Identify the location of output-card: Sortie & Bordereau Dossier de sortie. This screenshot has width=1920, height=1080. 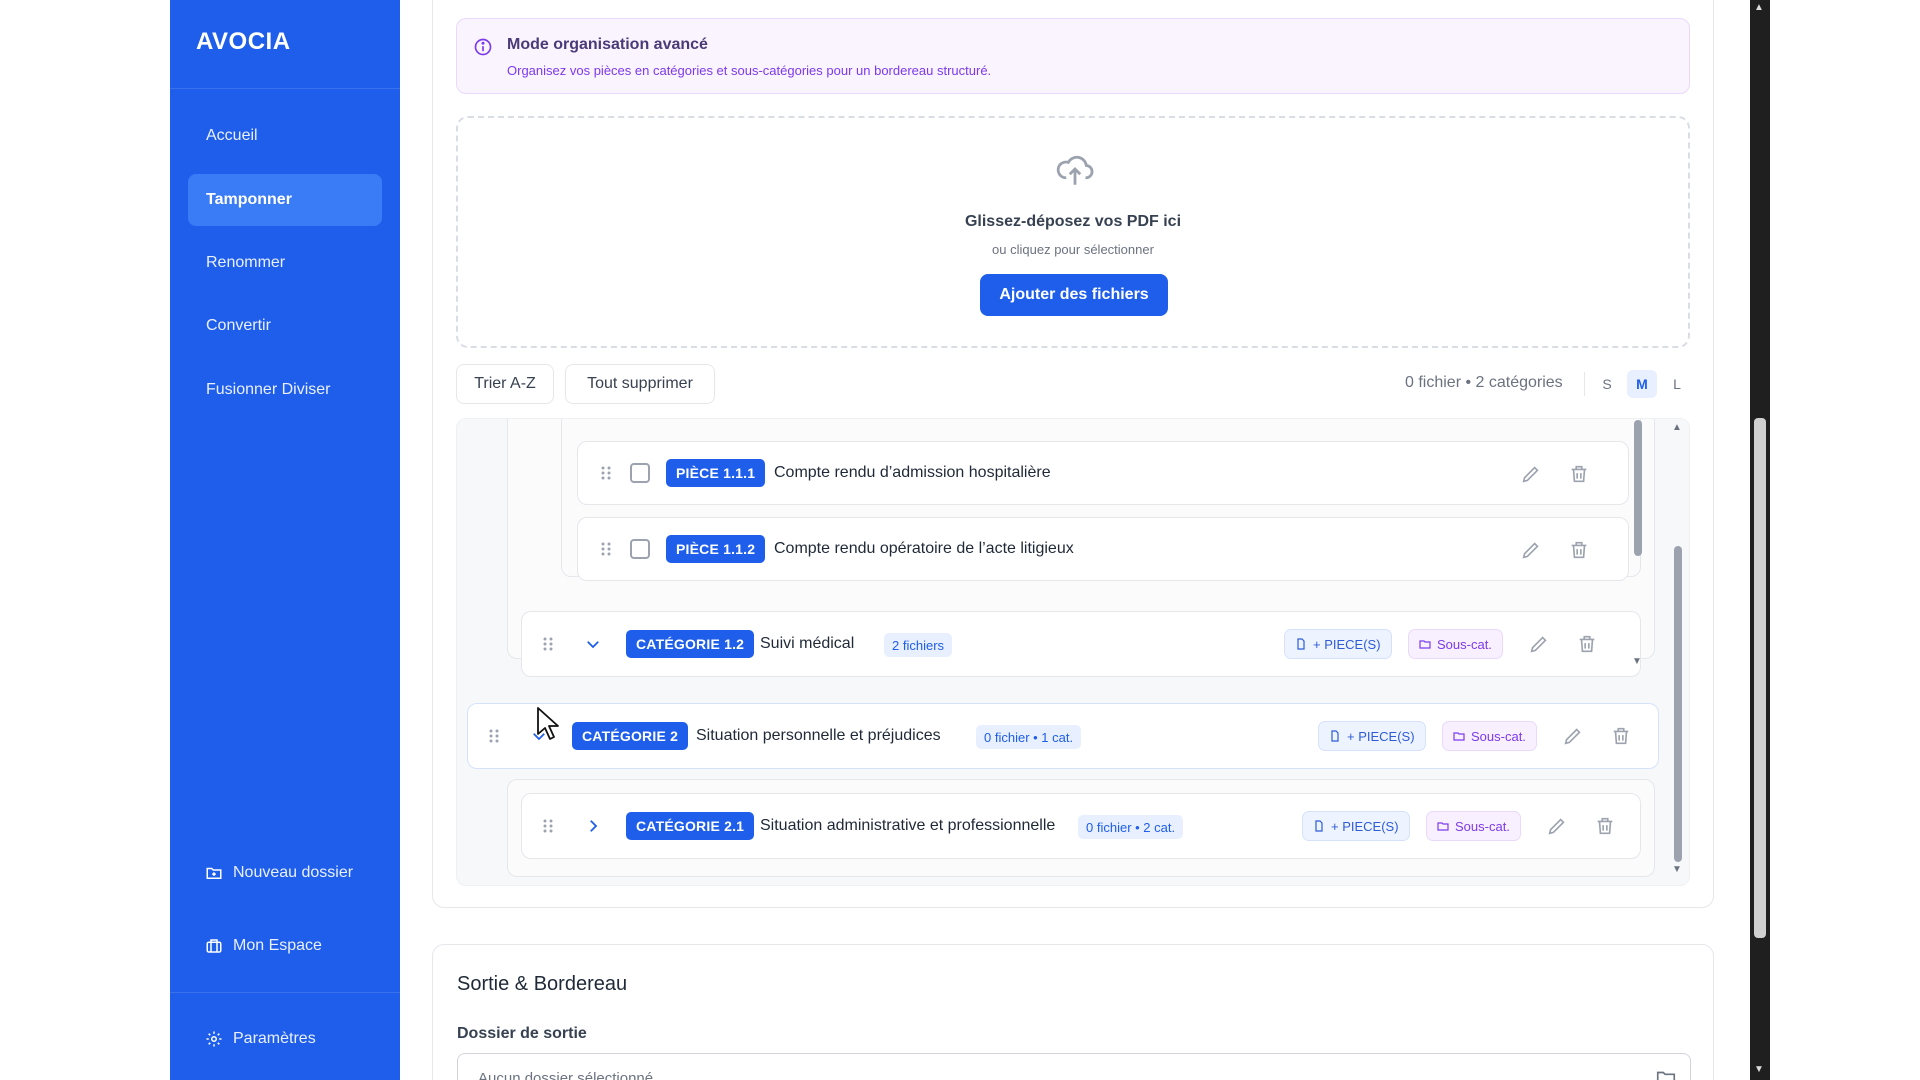
(1073, 1012).